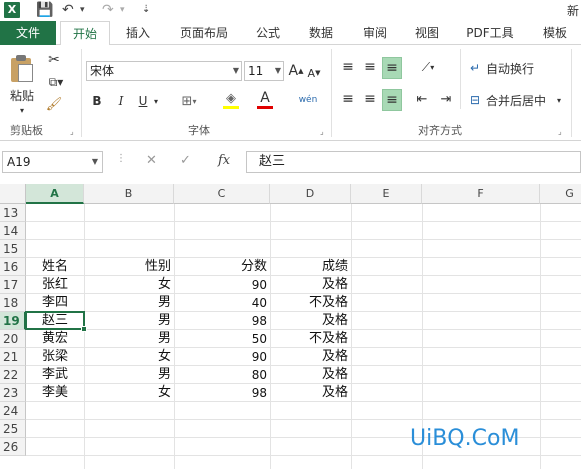 The image size is (581, 469). I want to click on cut-icon: ✂, so click(54, 60).